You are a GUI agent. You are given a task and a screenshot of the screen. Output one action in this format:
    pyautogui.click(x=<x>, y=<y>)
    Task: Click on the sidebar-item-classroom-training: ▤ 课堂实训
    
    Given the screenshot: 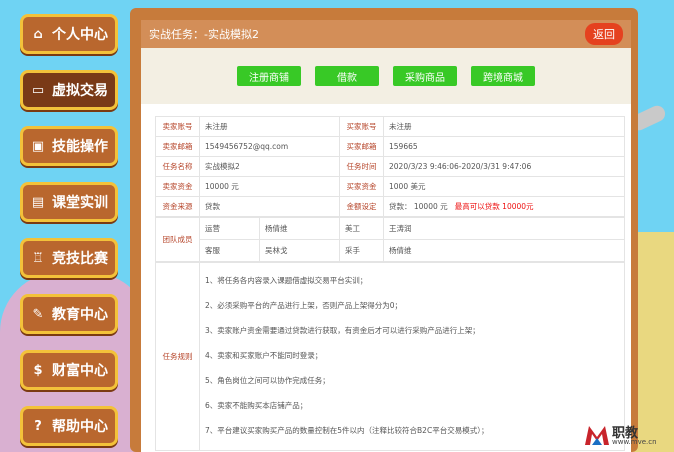 What is the action you would take?
    pyautogui.click(x=69, y=202)
    